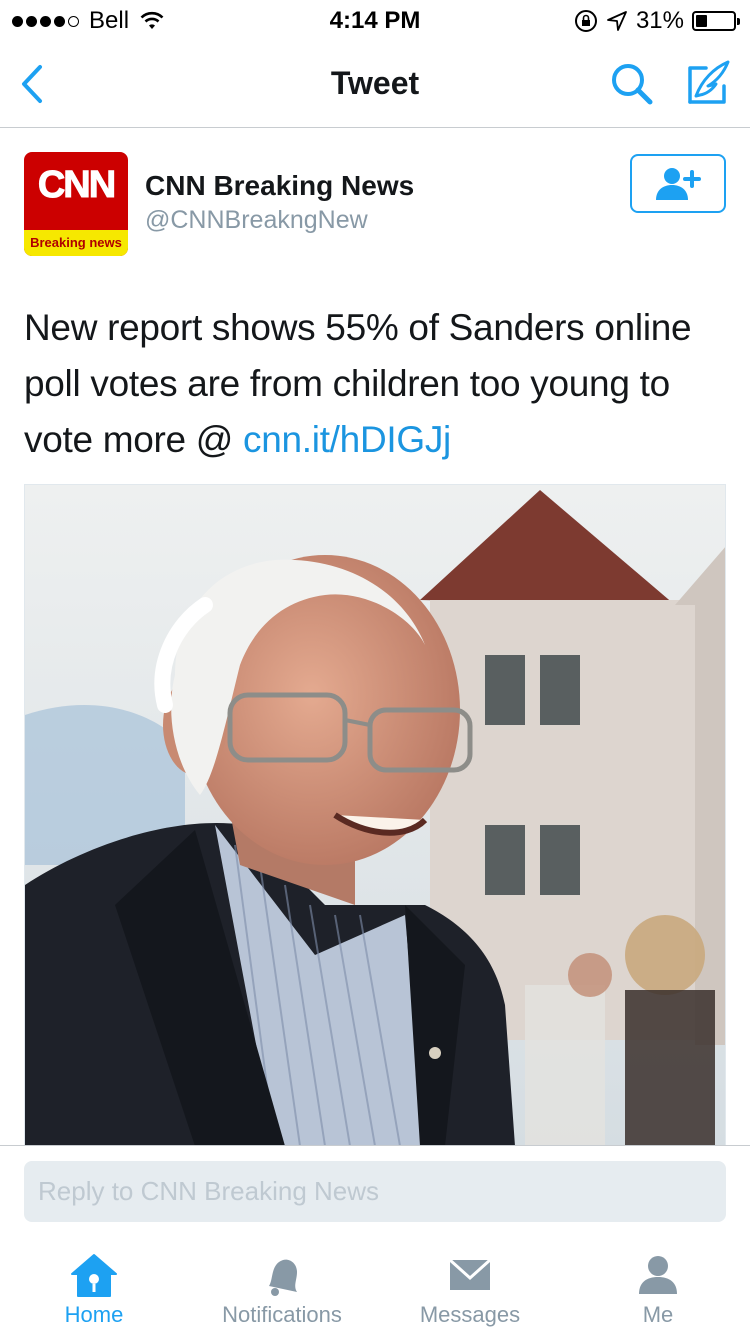 The image size is (750, 1334). I want to click on search-button, so click(632, 84).